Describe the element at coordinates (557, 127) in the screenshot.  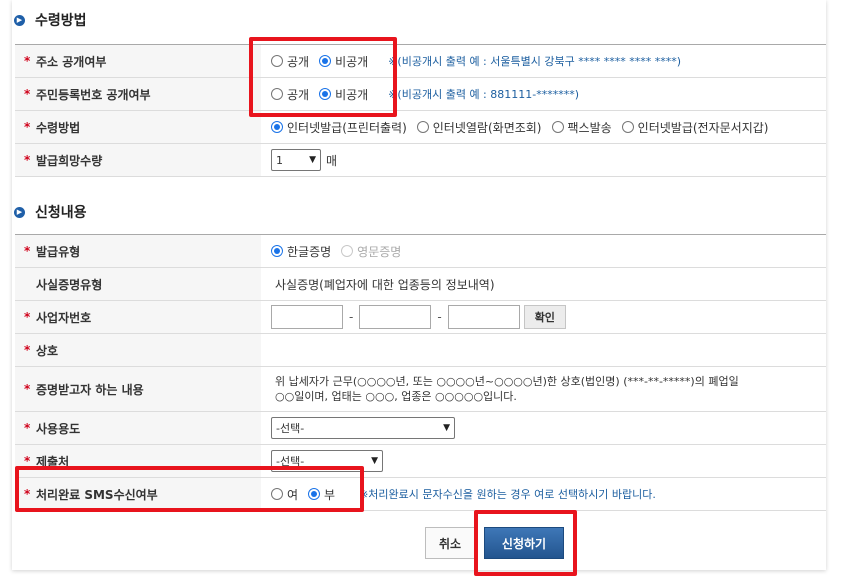
I see `method-fax-radio` at that location.